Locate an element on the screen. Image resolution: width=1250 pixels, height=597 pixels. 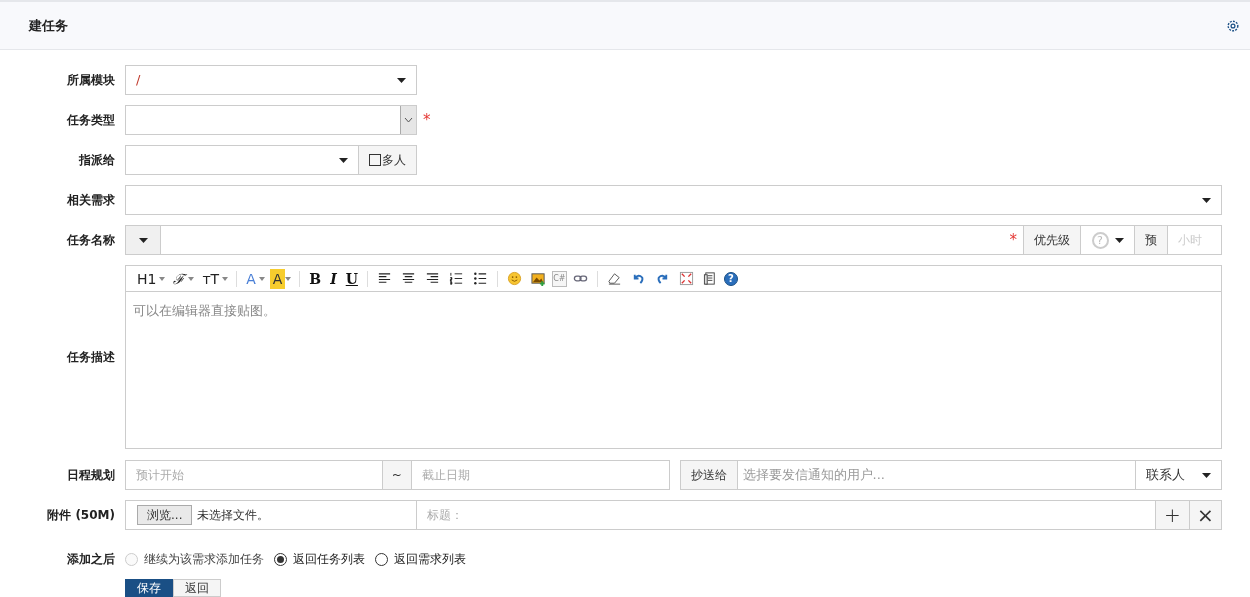
field-label: 相关需求 is located at coordinates (91, 200).